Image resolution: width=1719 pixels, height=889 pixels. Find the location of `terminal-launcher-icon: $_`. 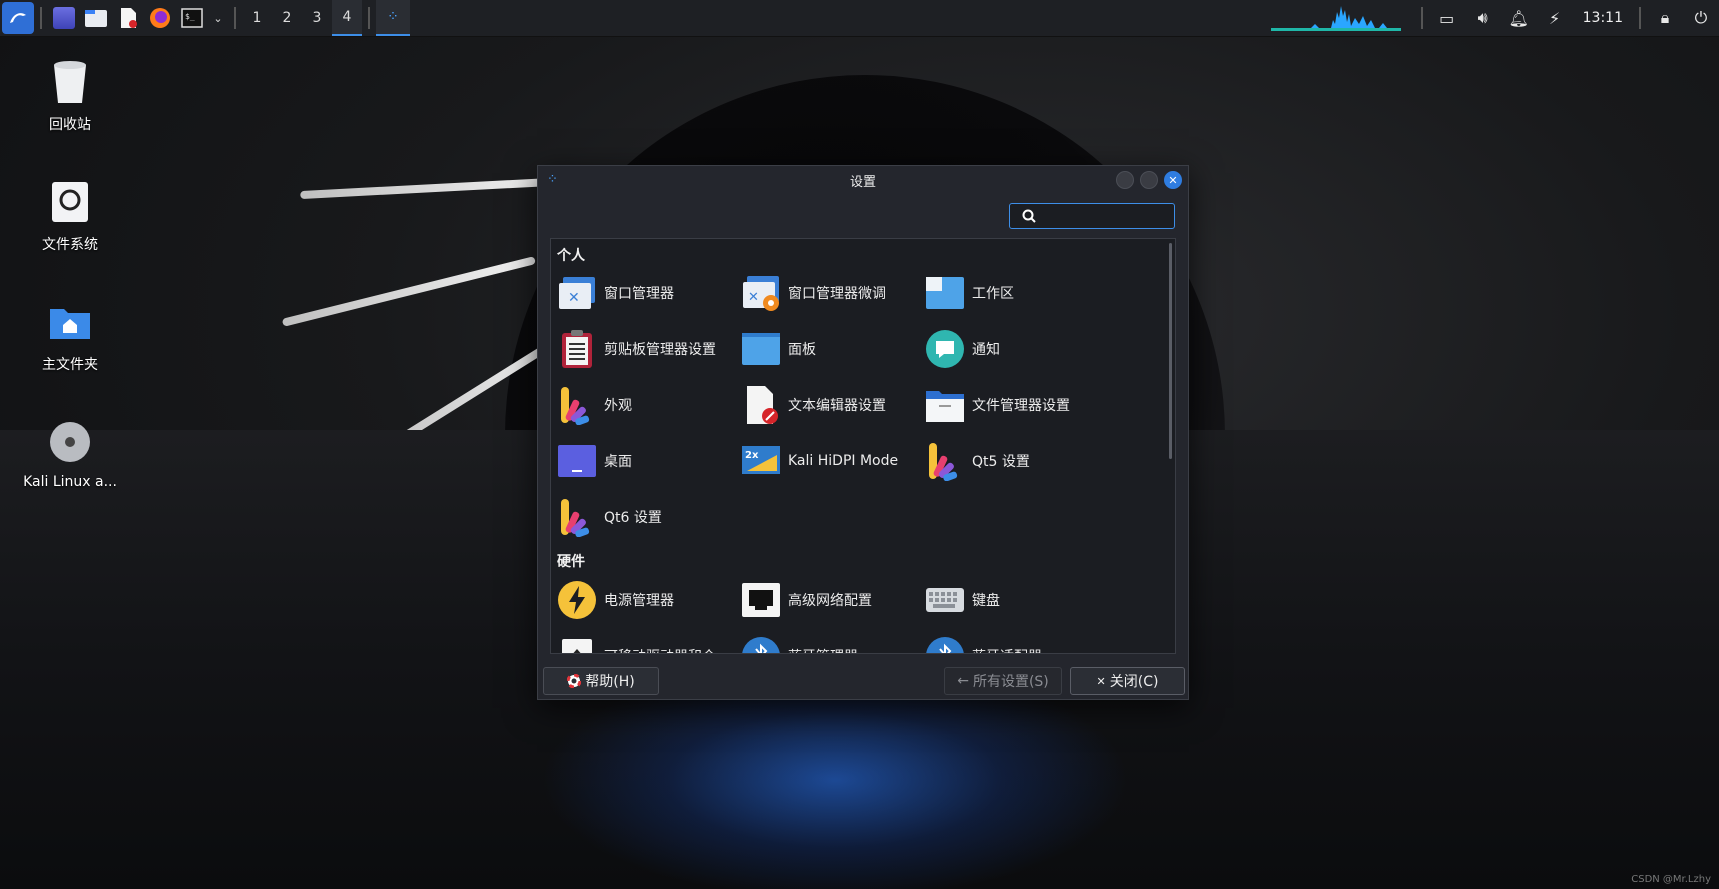

terminal-launcher-icon: $_ is located at coordinates (192, 18).